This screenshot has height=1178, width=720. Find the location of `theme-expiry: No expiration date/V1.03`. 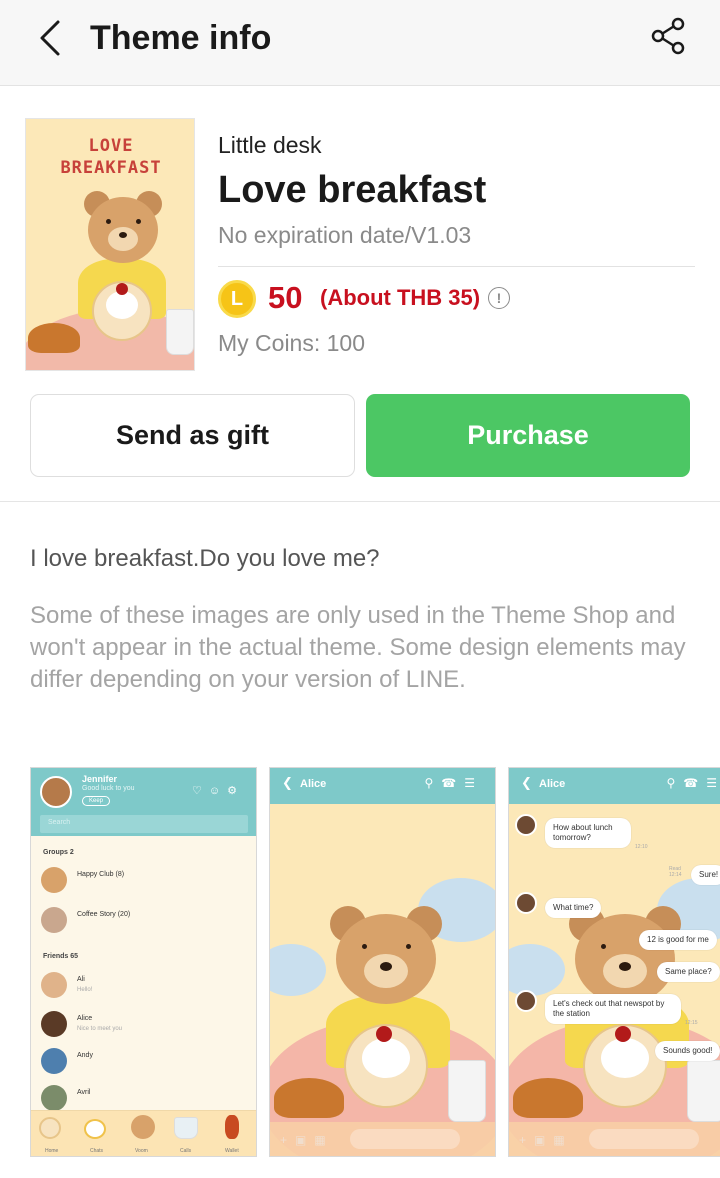

theme-expiry: No expiration date/V1.03 is located at coordinates (345, 235).